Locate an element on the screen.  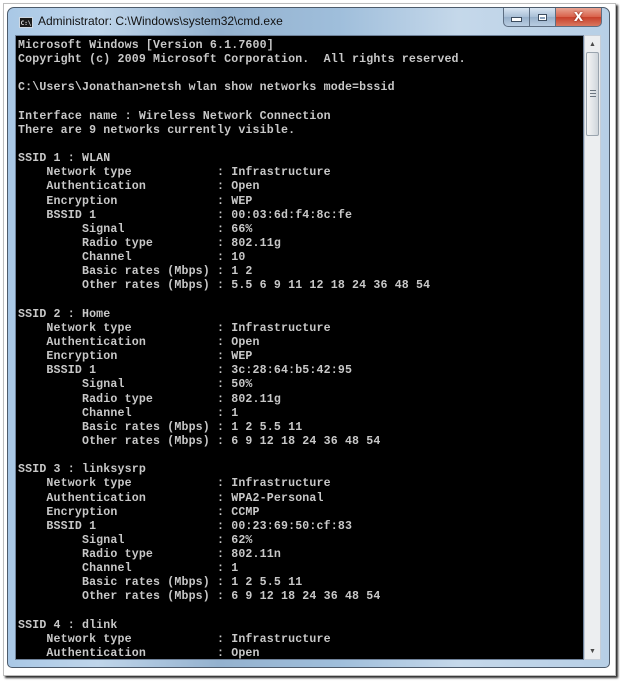
console-line: Radio type : 802.11n is located at coordinates (149, 555).